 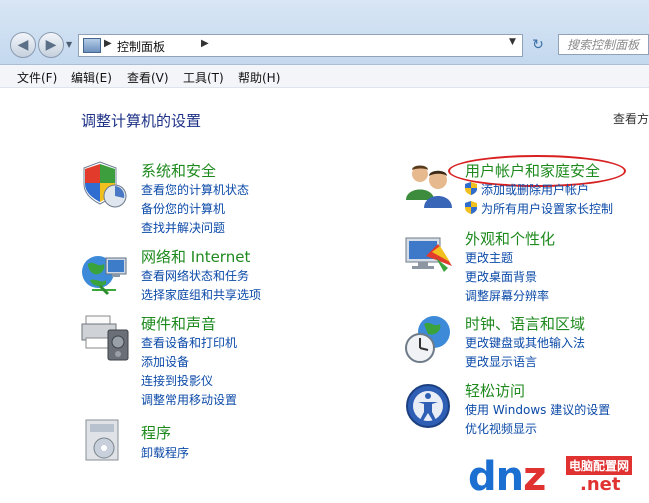 What do you see at coordinates (102, 440) in the screenshot?
I see `programs-icon` at bounding box center [102, 440].